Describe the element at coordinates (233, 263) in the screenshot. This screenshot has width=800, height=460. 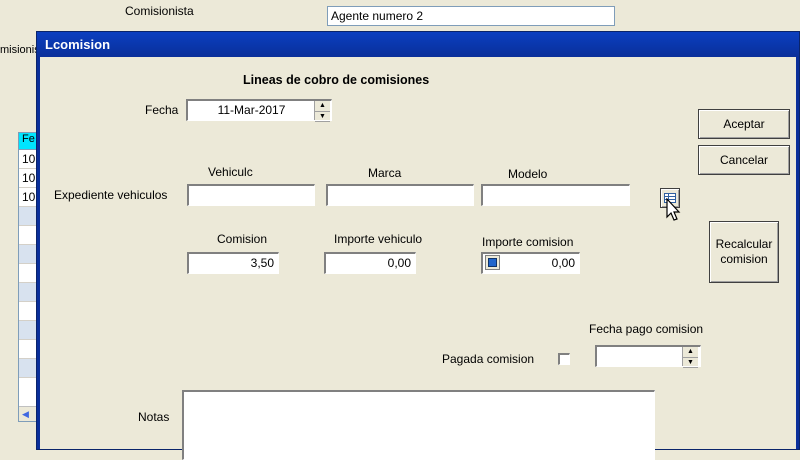
I see `comision-field: 3,50` at that location.